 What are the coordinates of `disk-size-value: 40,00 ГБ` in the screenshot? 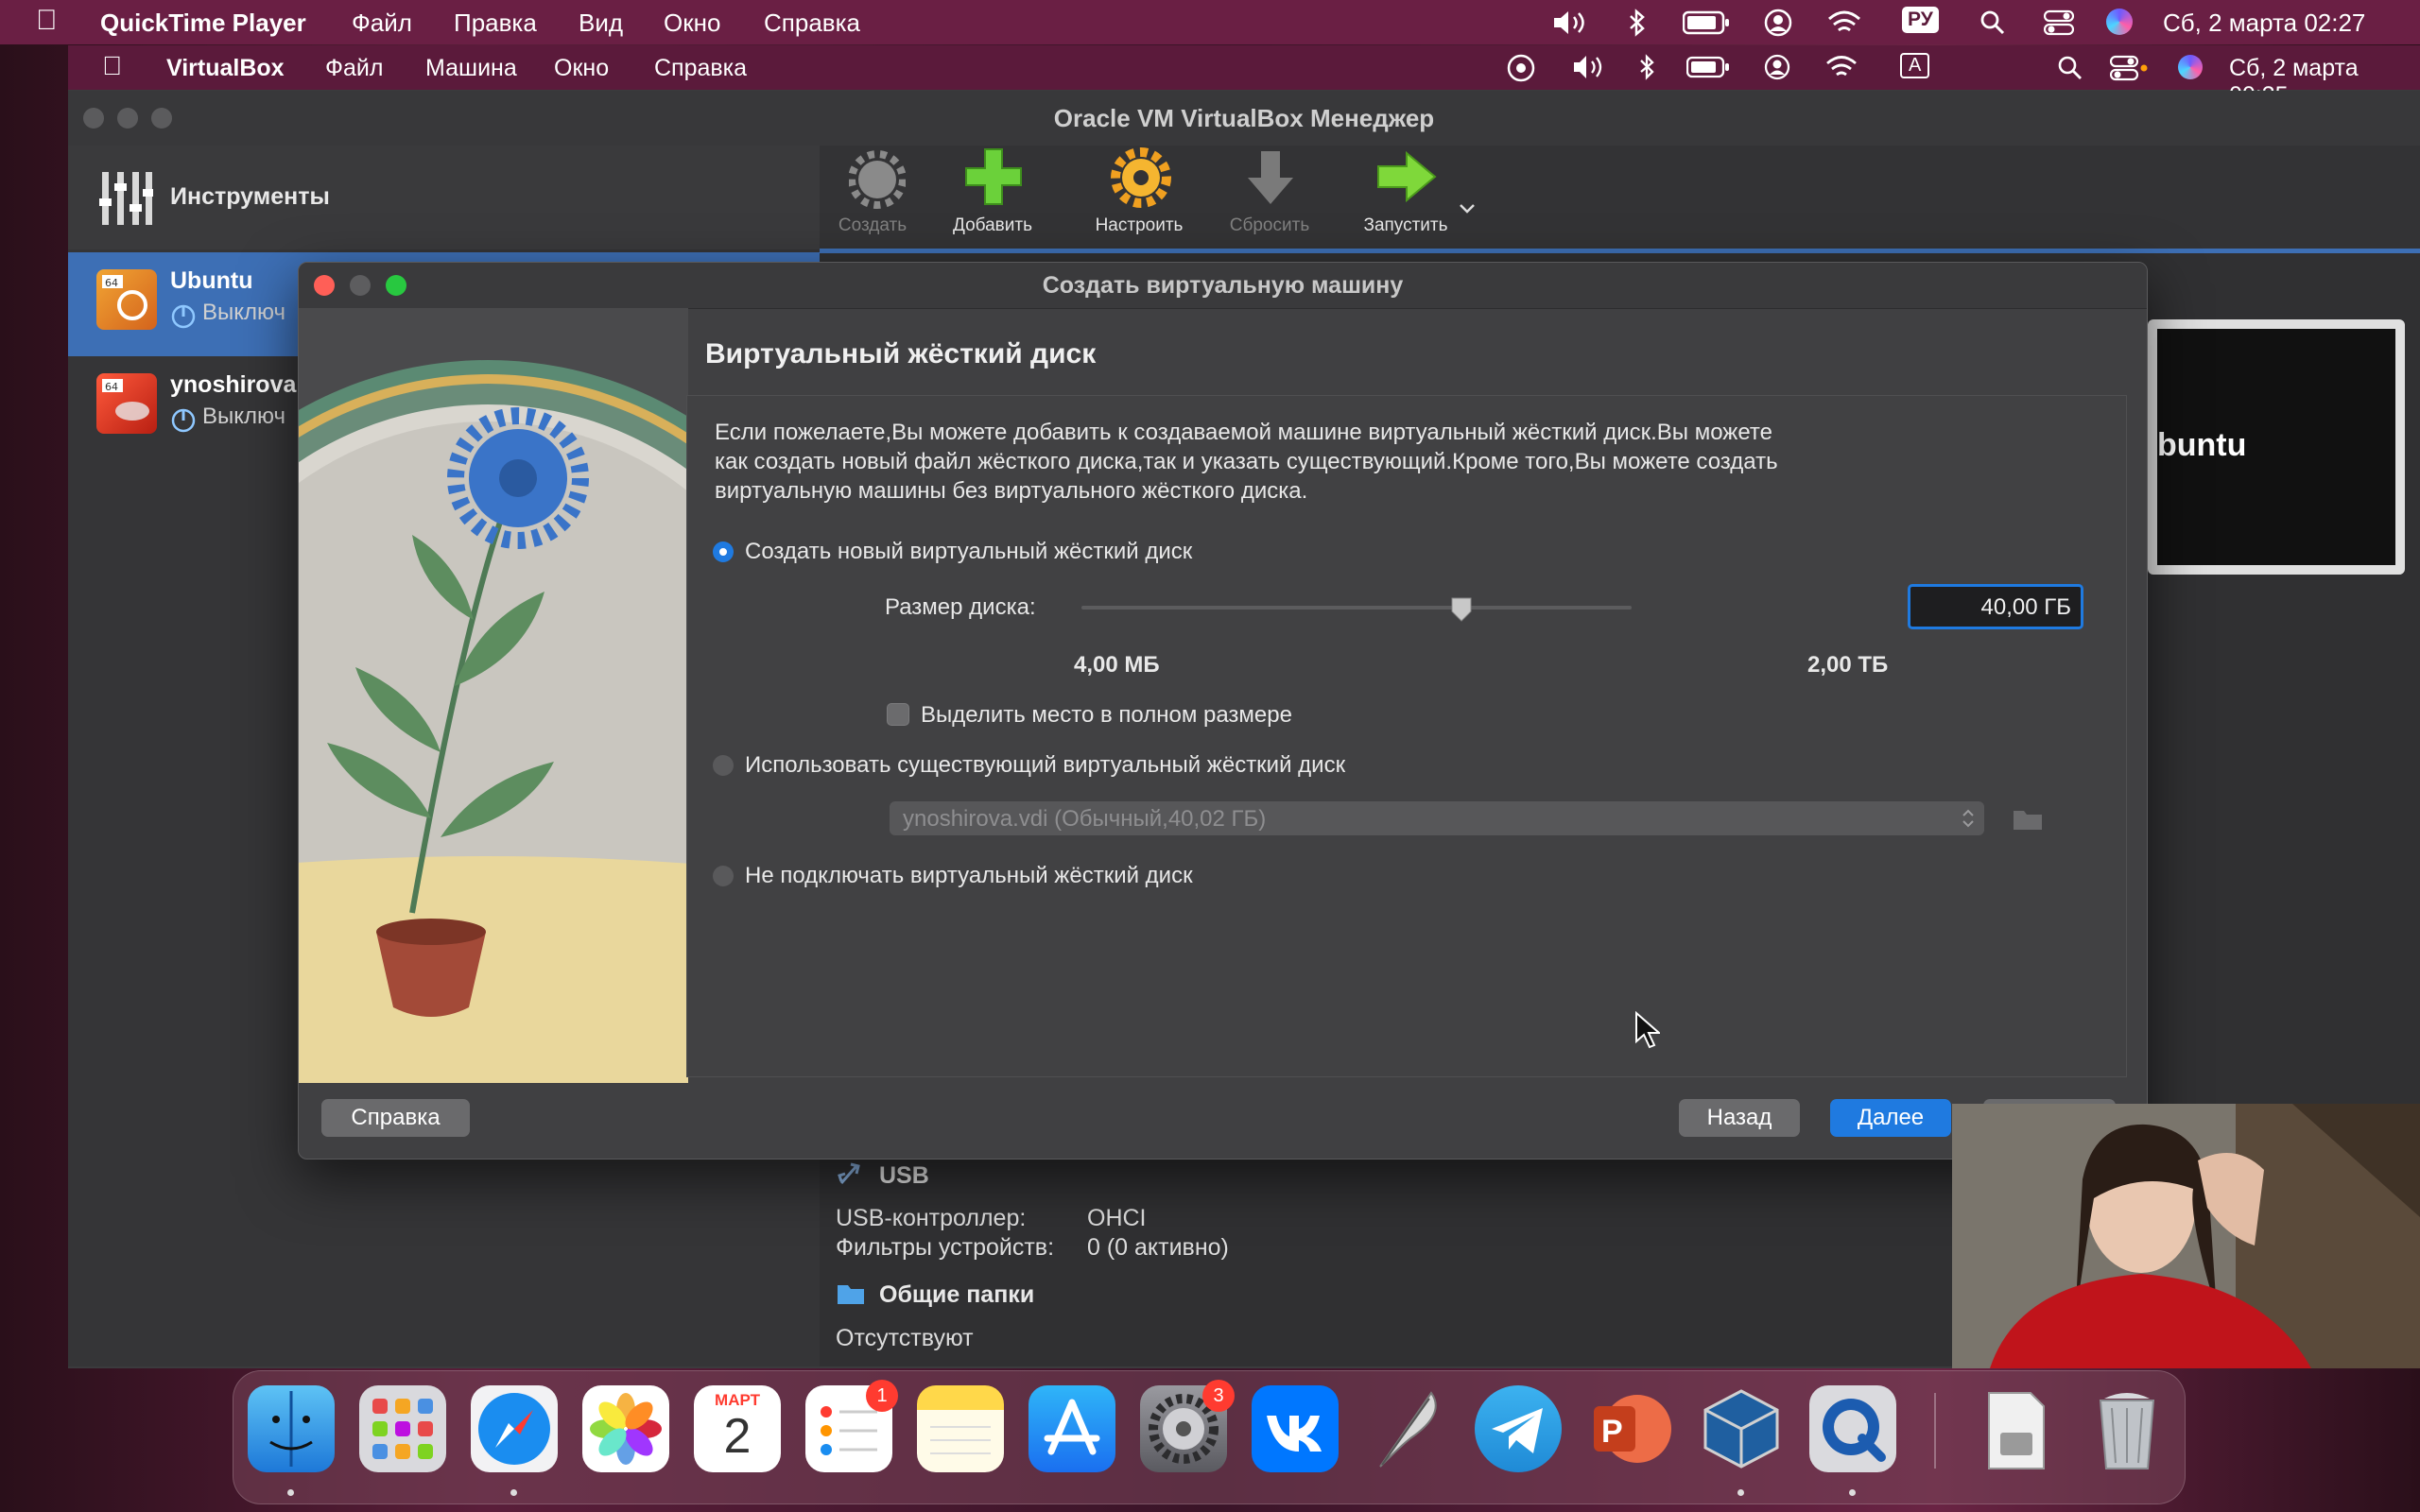 It's located at (2026, 607).